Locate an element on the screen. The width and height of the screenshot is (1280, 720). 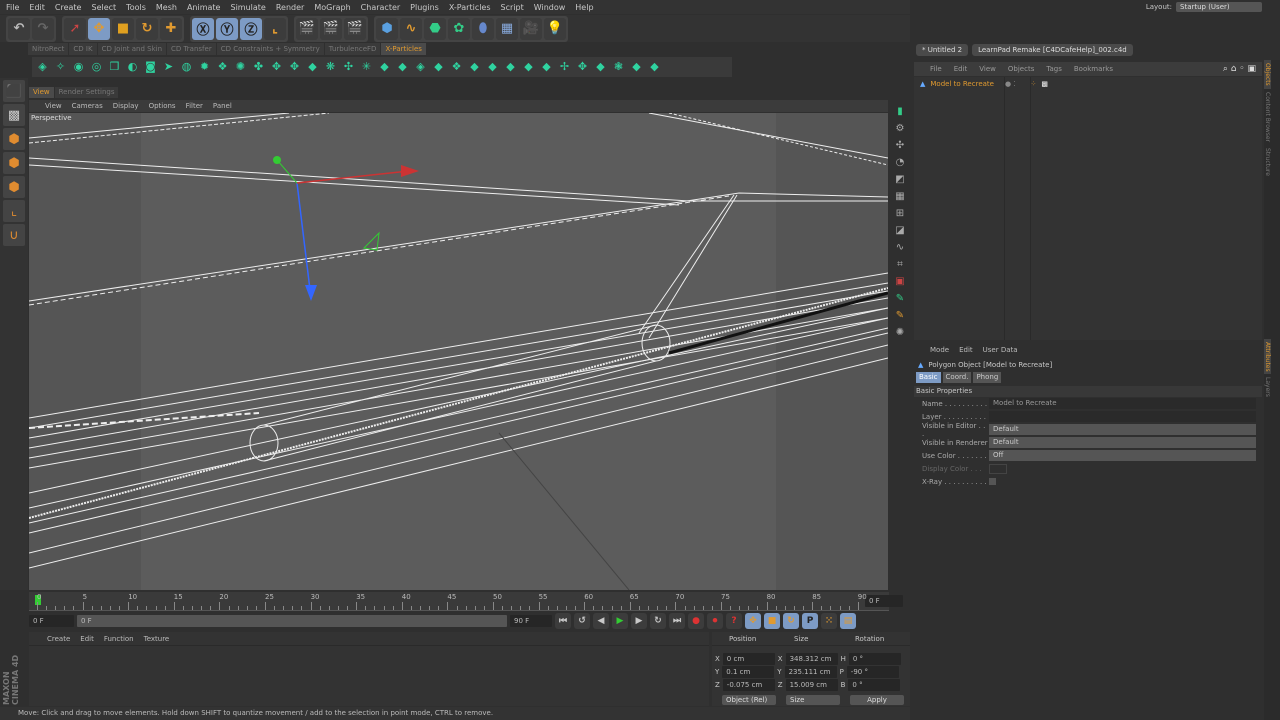
coordinate-system-icon: ⌞ is located at coordinates (275, 28).